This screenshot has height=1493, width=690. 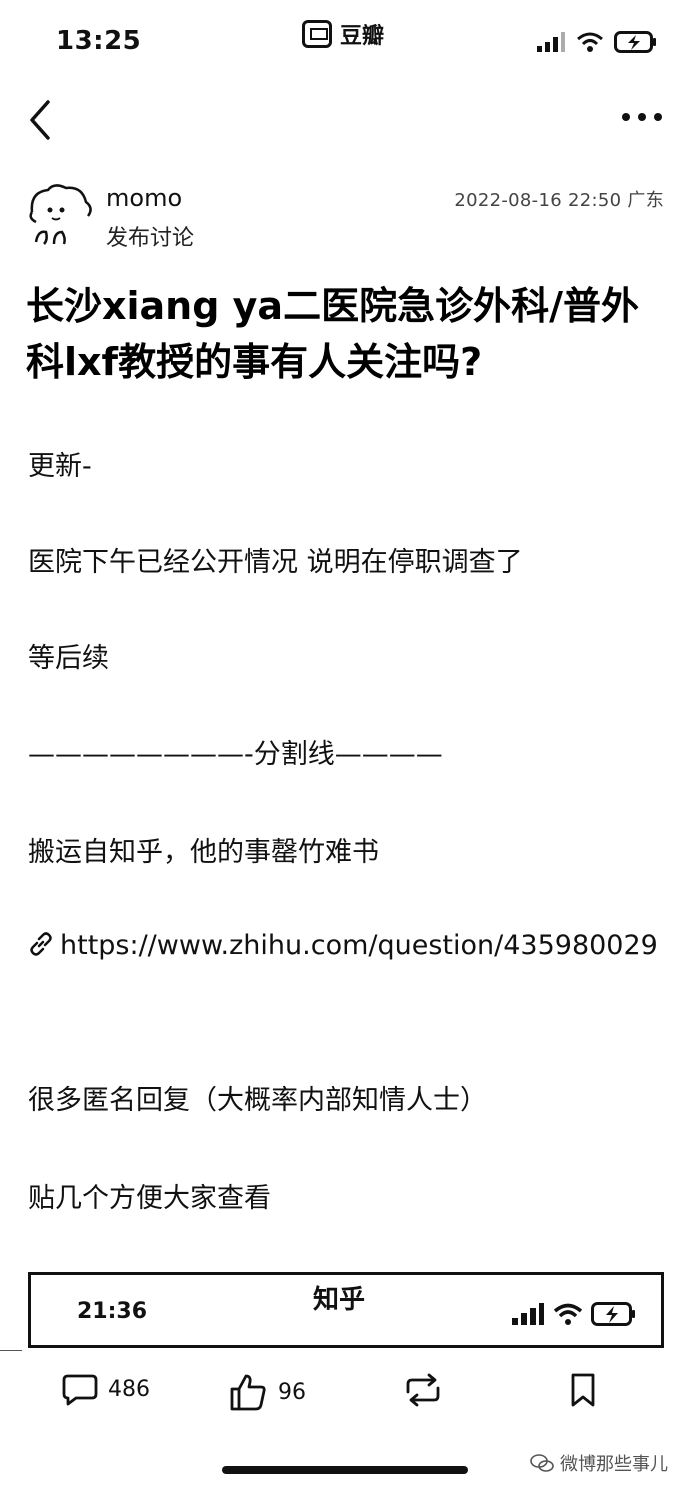 I want to click on more-horizontal-icon, so click(x=642, y=117).